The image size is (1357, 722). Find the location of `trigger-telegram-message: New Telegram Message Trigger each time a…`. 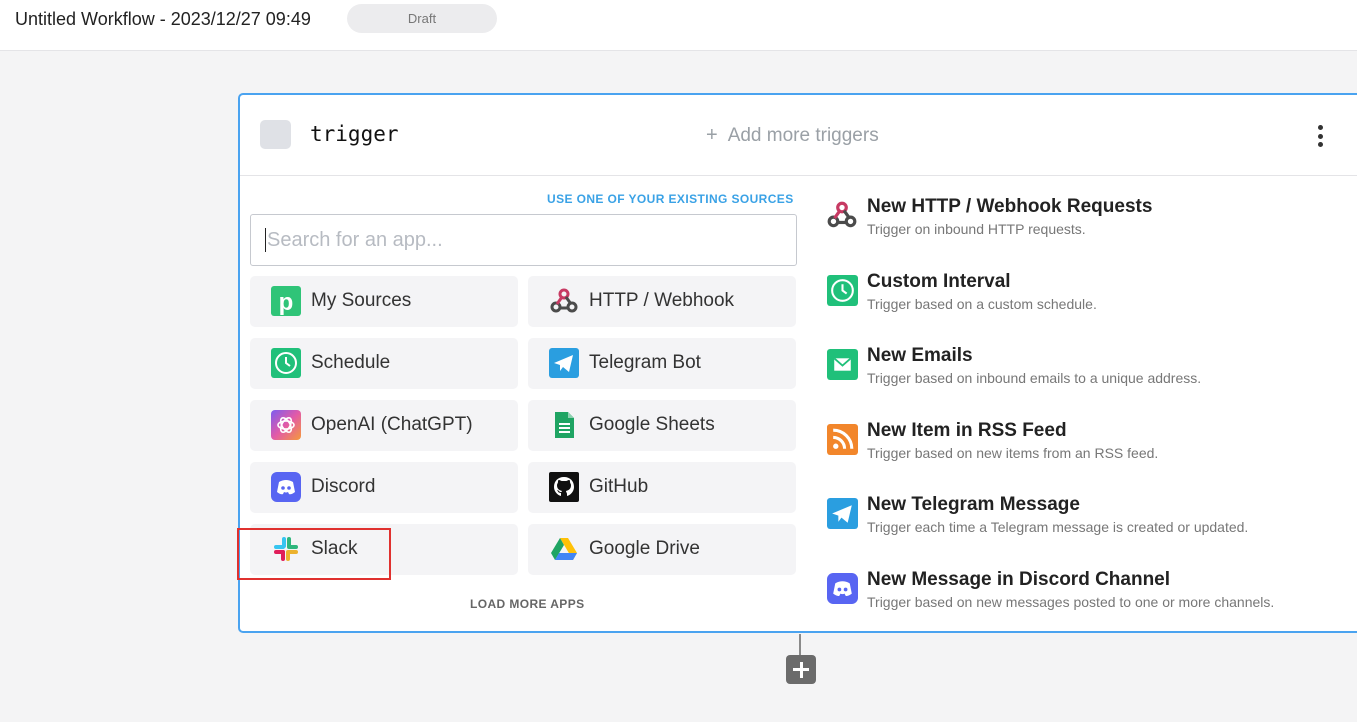

trigger-telegram-message: New Telegram Message Trigger each time a… is located at coordinates (1091, 524).